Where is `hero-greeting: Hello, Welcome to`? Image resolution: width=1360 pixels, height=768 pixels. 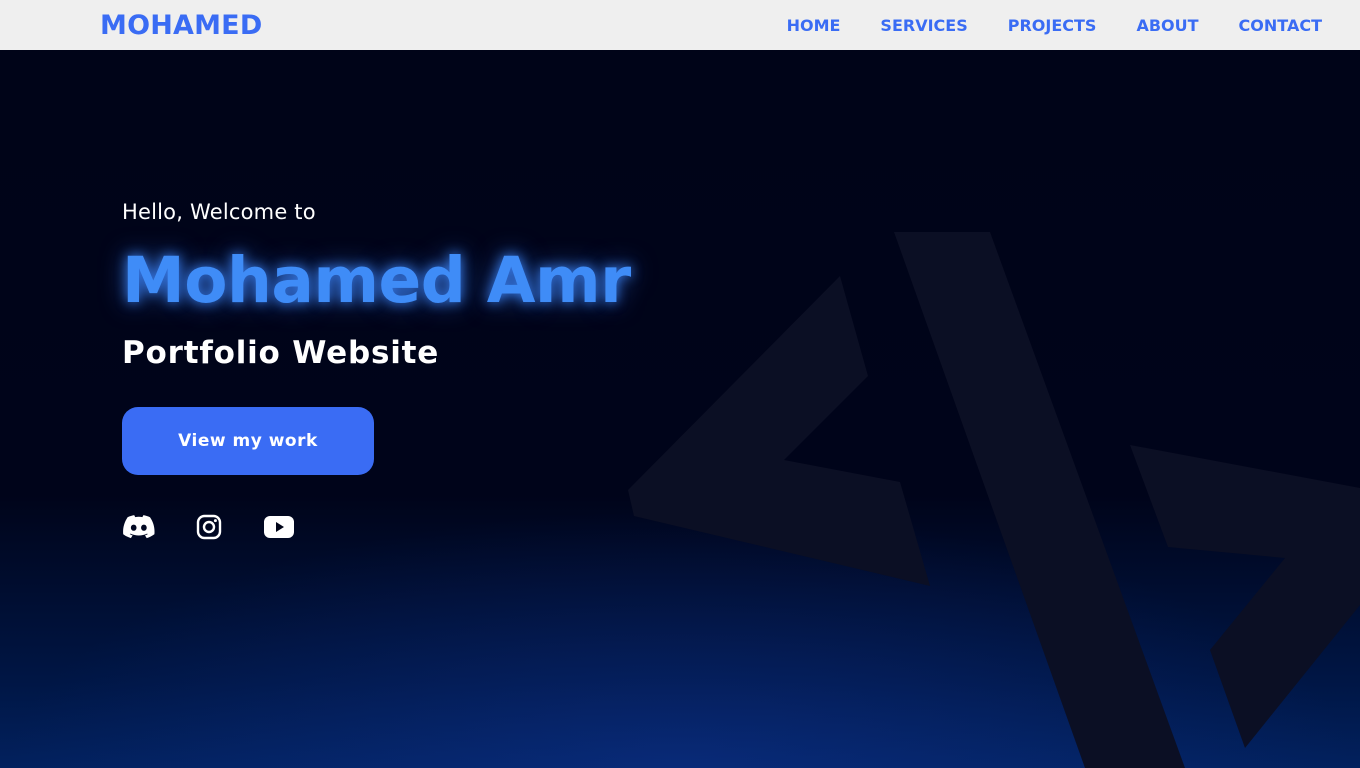 hero-greeting: Hello, Welcome to is located at coordinates (219, 212).